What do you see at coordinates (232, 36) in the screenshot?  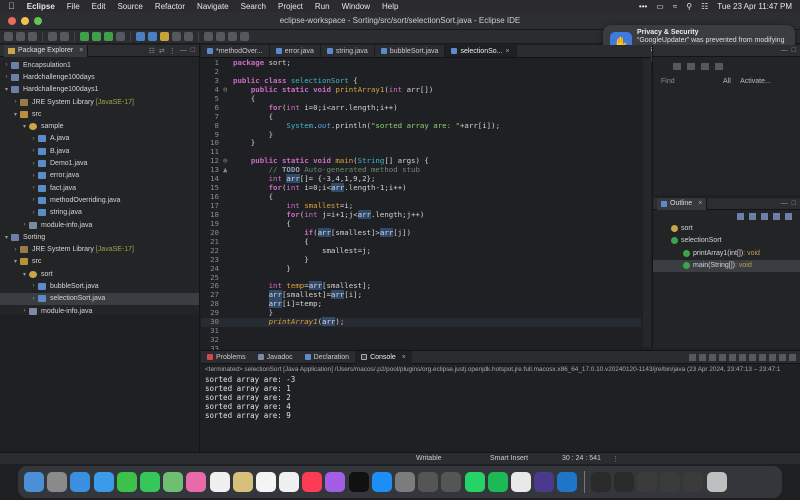 I see `back-icon` at bounding box center [232, 36].